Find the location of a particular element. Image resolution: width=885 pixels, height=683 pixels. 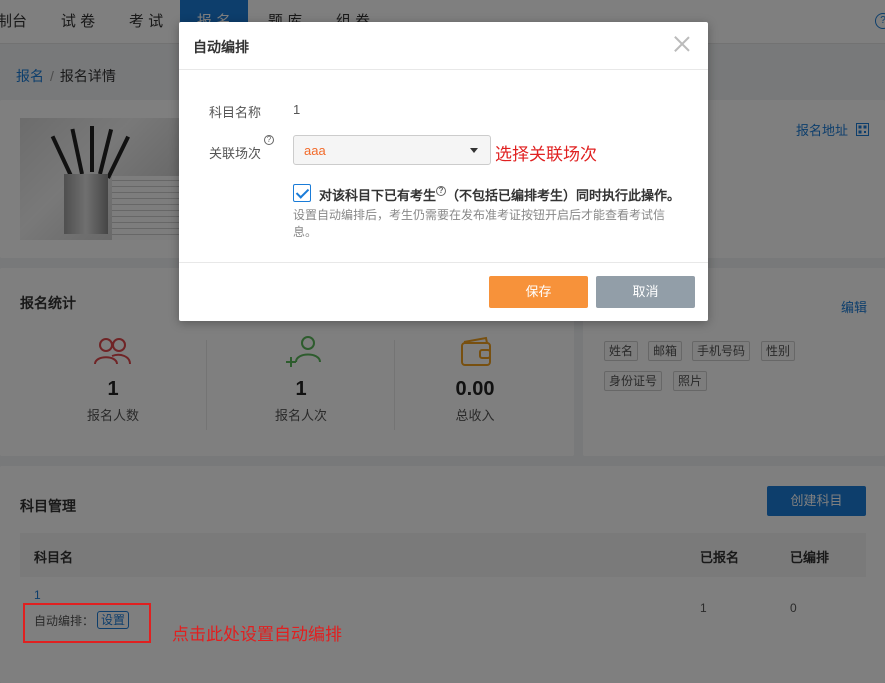

subject-name-value: 1 is located at coordinates (297, 109).